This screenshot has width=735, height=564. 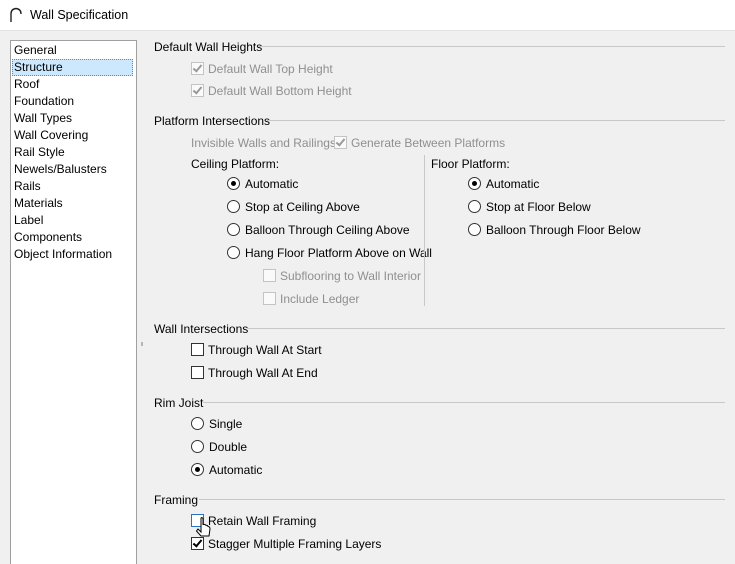 I want to click on rim-joist-single-label: Single, so click(x=226, y=424).